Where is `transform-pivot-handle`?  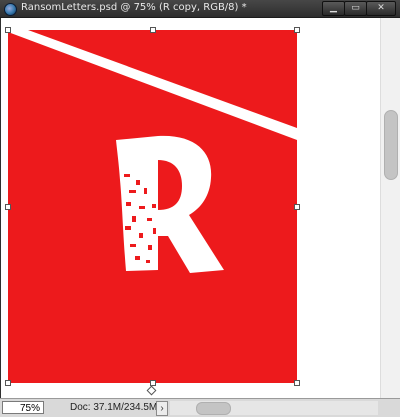
transform-pivot-handle is located at coordinates (151, 390).